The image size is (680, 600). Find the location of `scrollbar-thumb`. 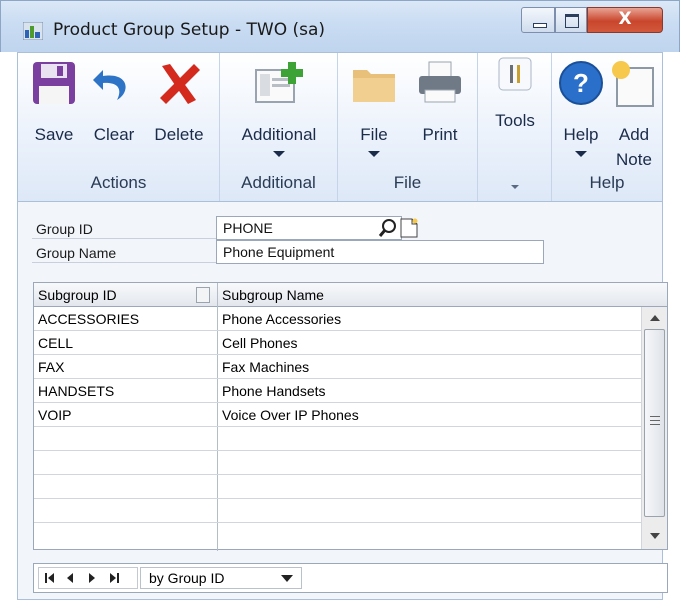

scrollbar-thumb is located at coordinates (654, 423).